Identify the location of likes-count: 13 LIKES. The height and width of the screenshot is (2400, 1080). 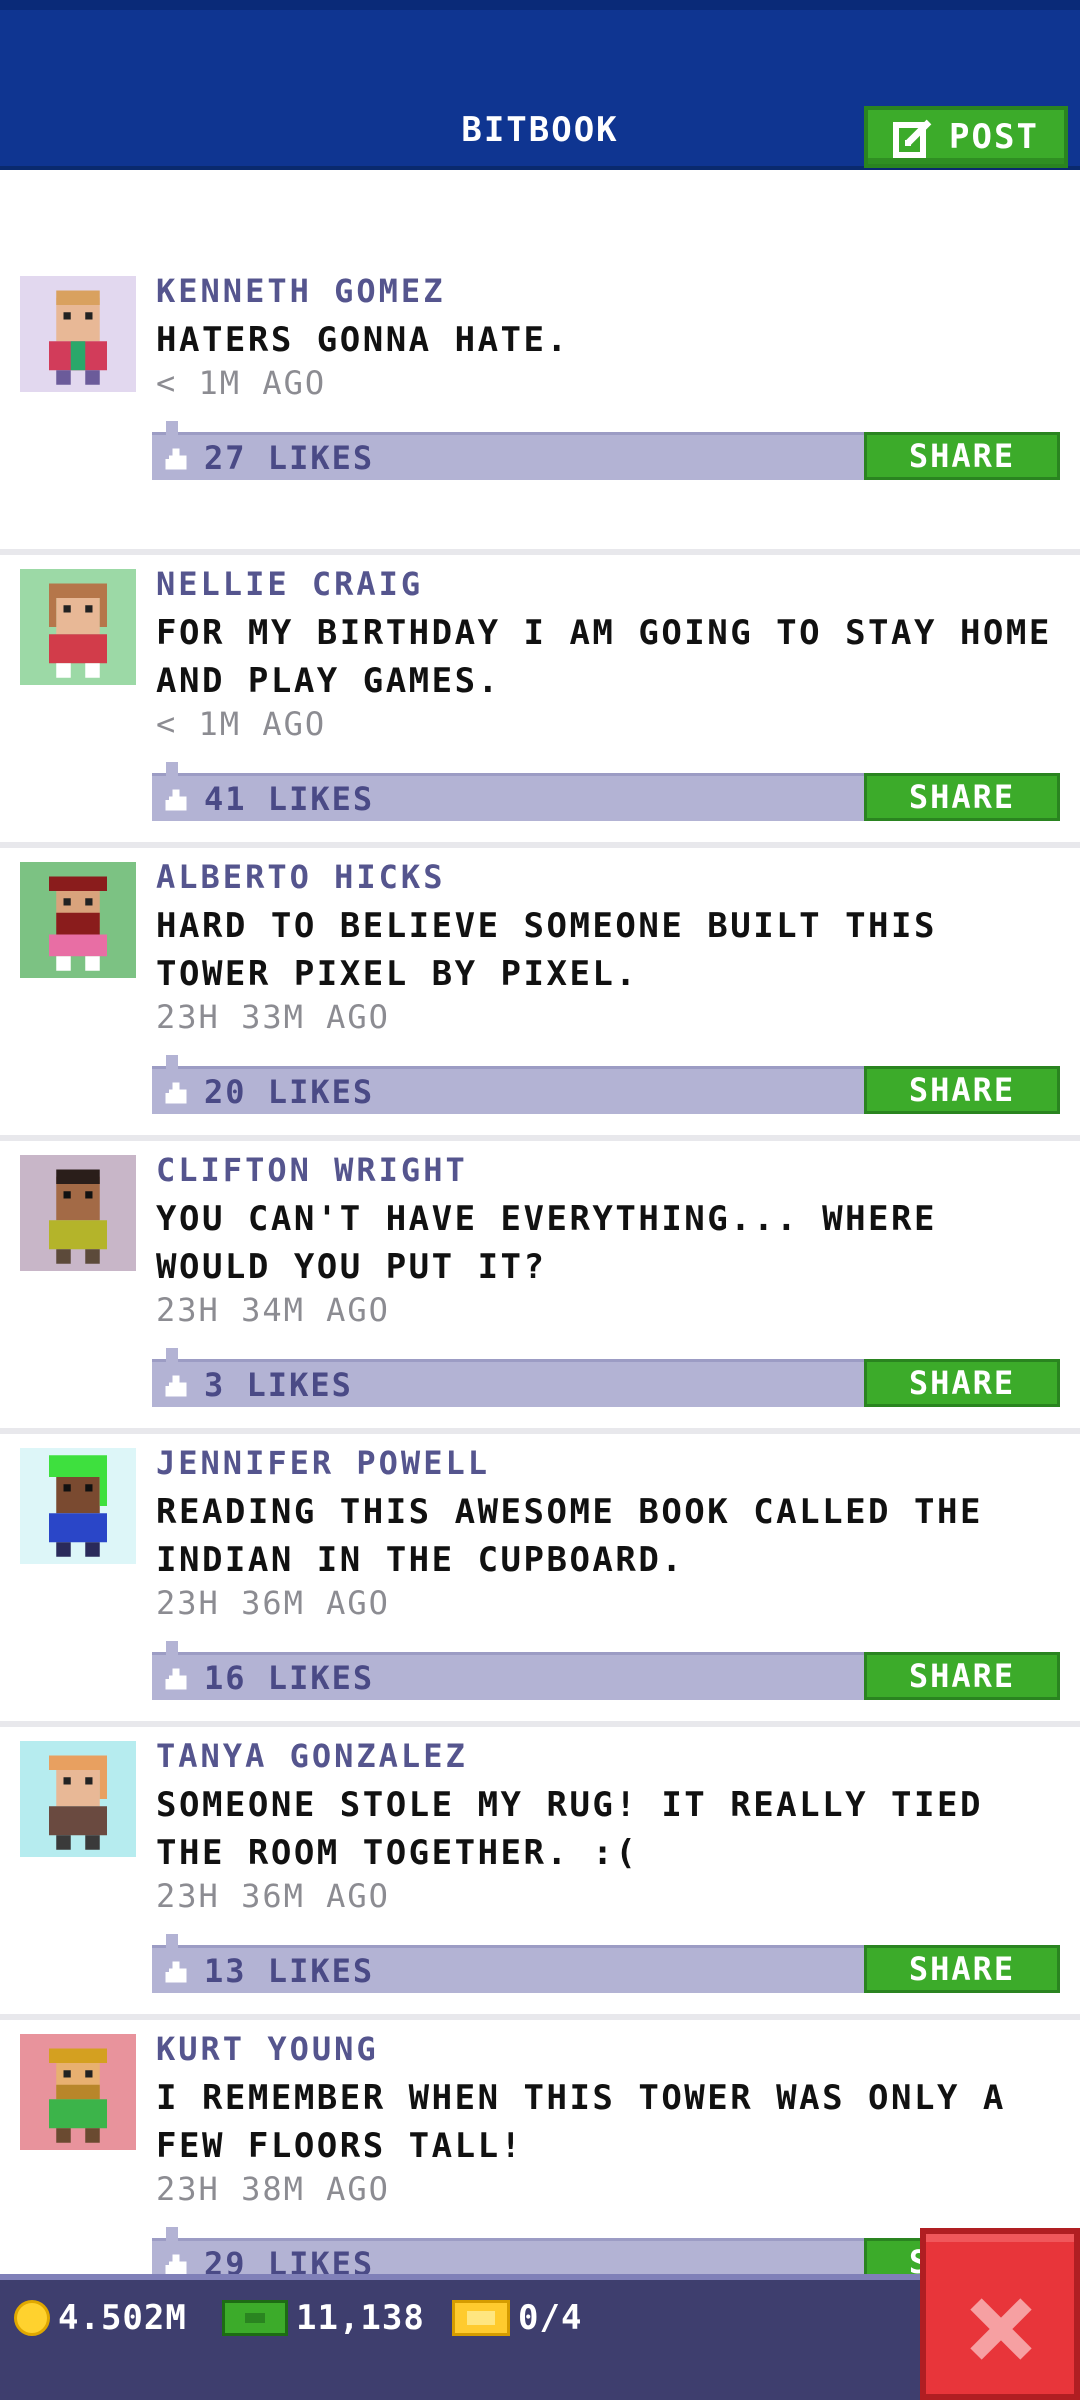
(289, 1971).